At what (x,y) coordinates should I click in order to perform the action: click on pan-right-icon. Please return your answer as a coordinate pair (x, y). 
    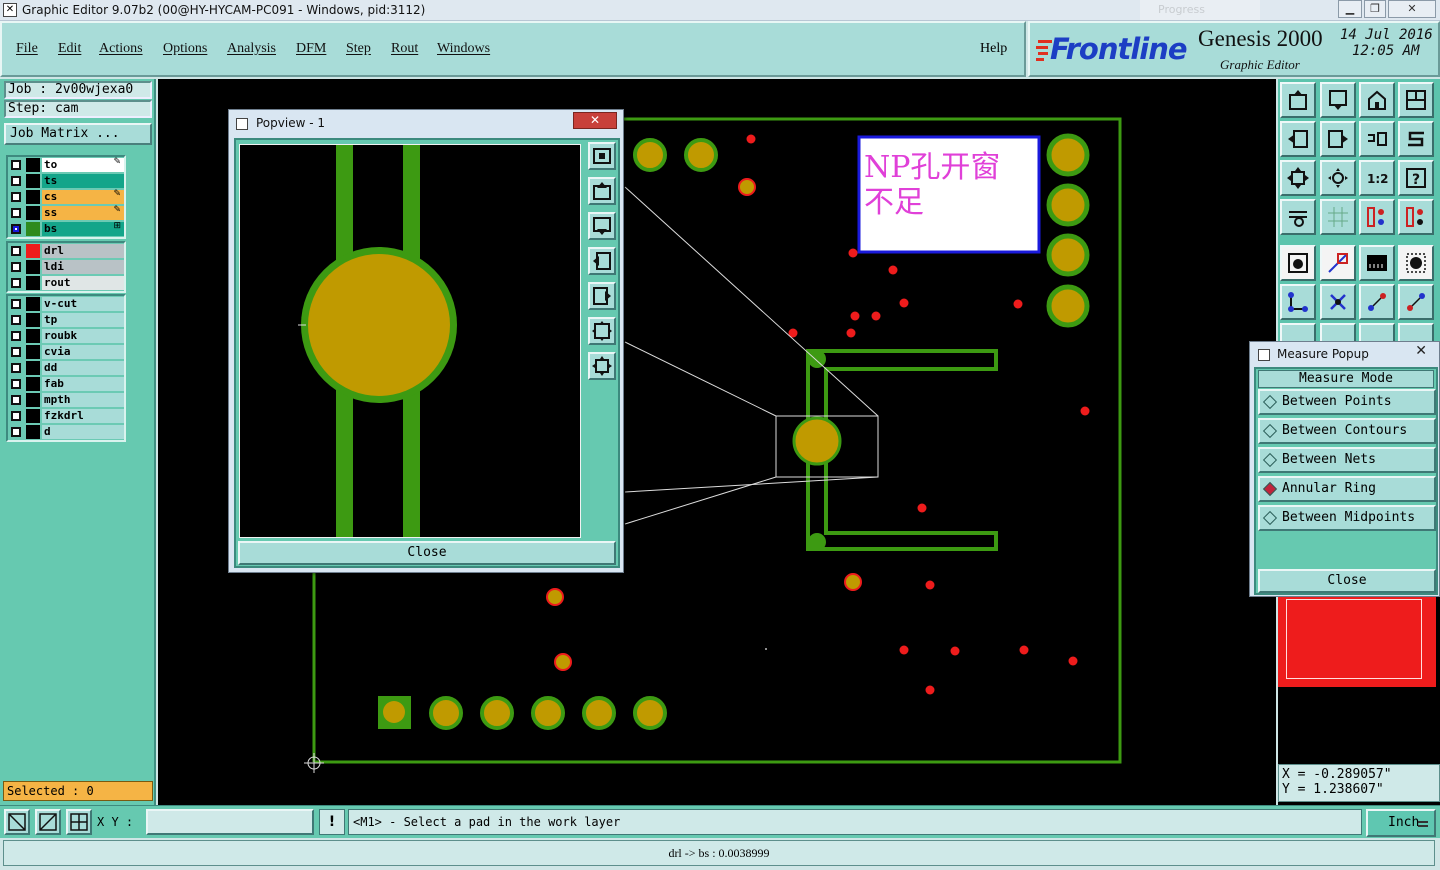
    Looking at the image, I should click on (1338, 139).